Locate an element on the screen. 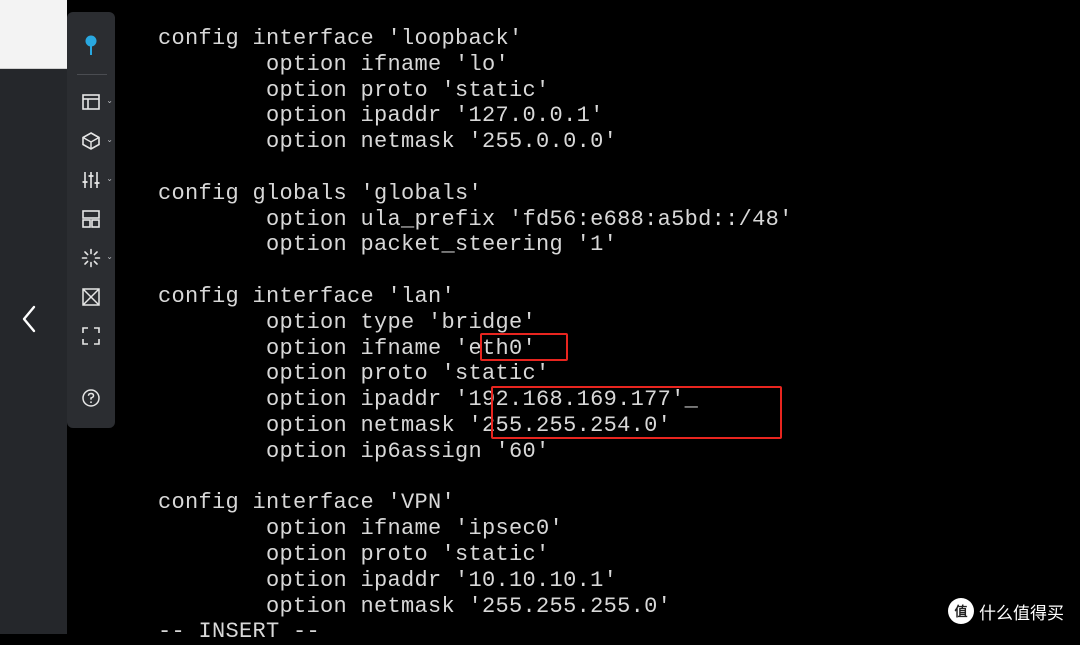 The width and height of the screenshot is (1080, 645). effects-button: ⌄ is located at coordinates (91, 258).